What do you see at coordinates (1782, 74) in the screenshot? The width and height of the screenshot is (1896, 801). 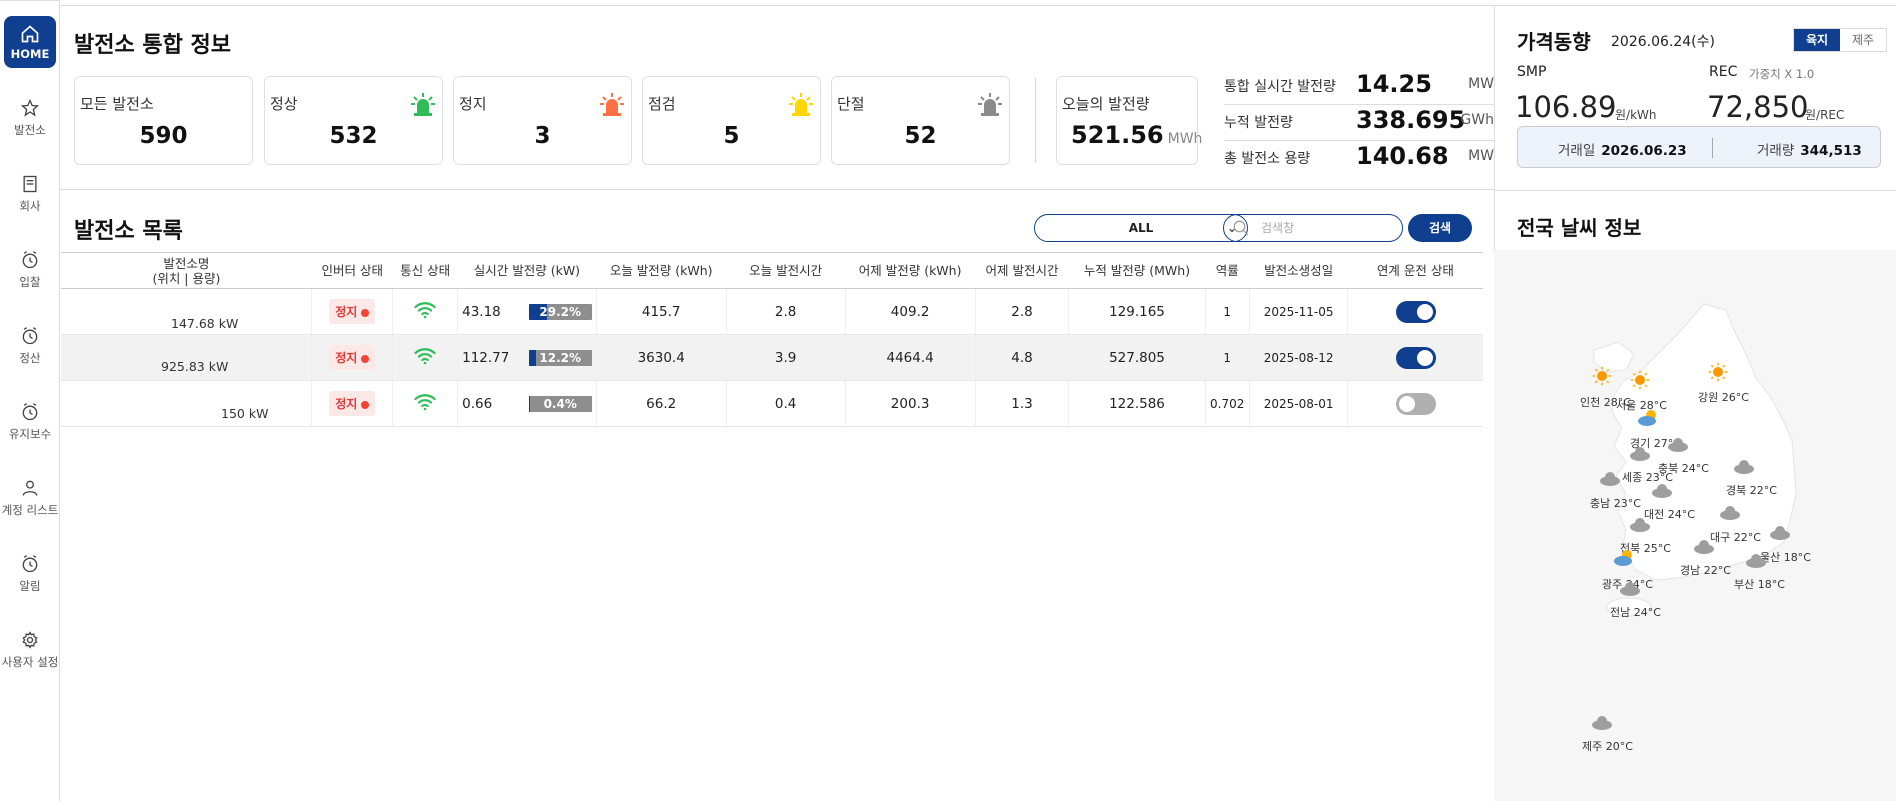 I see `rec-weight: 가중치 X 1.0` at bounding box center [1782, 74].